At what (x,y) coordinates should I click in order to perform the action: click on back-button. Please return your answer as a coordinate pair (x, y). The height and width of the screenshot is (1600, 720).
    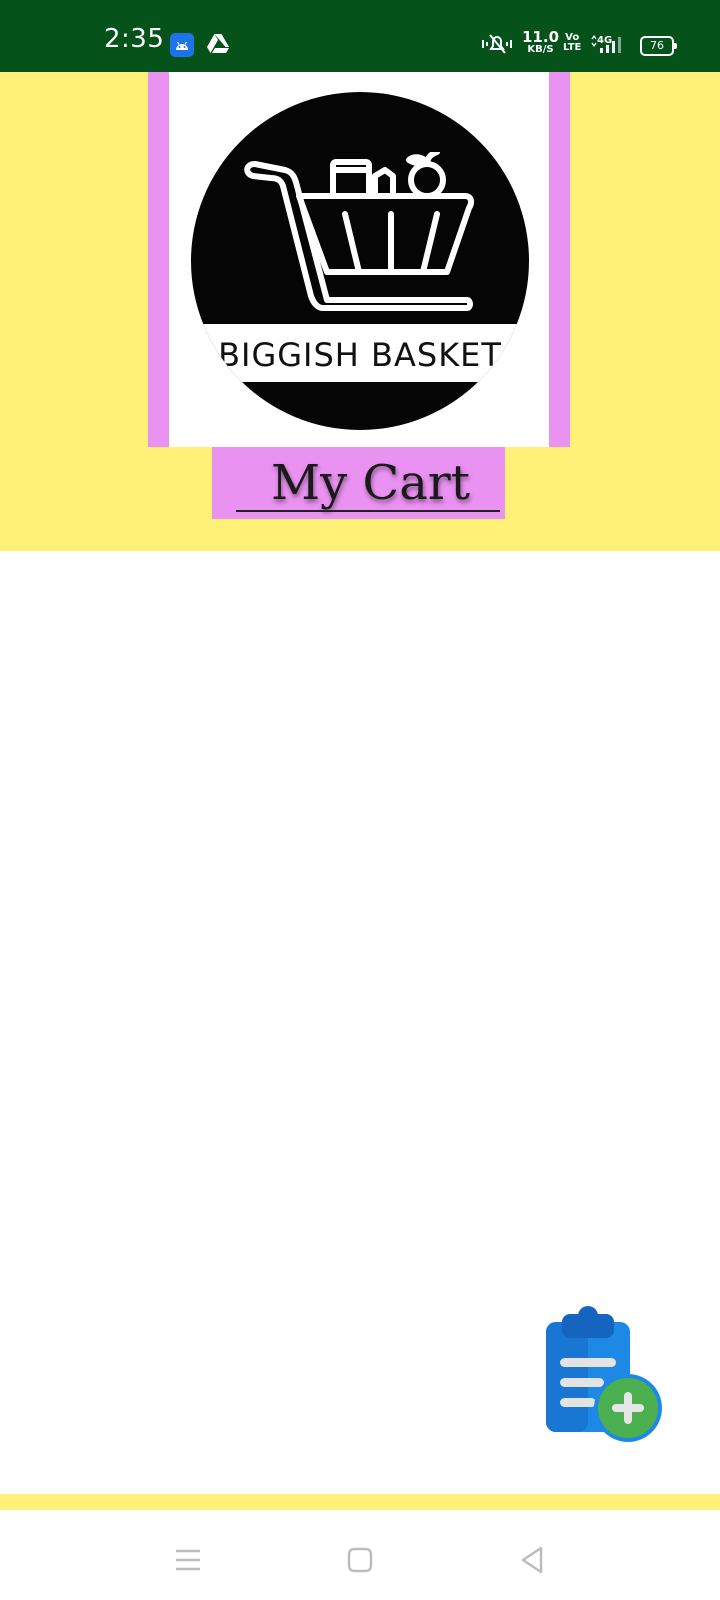
    Looking at the image, I should click on (532, 1560).